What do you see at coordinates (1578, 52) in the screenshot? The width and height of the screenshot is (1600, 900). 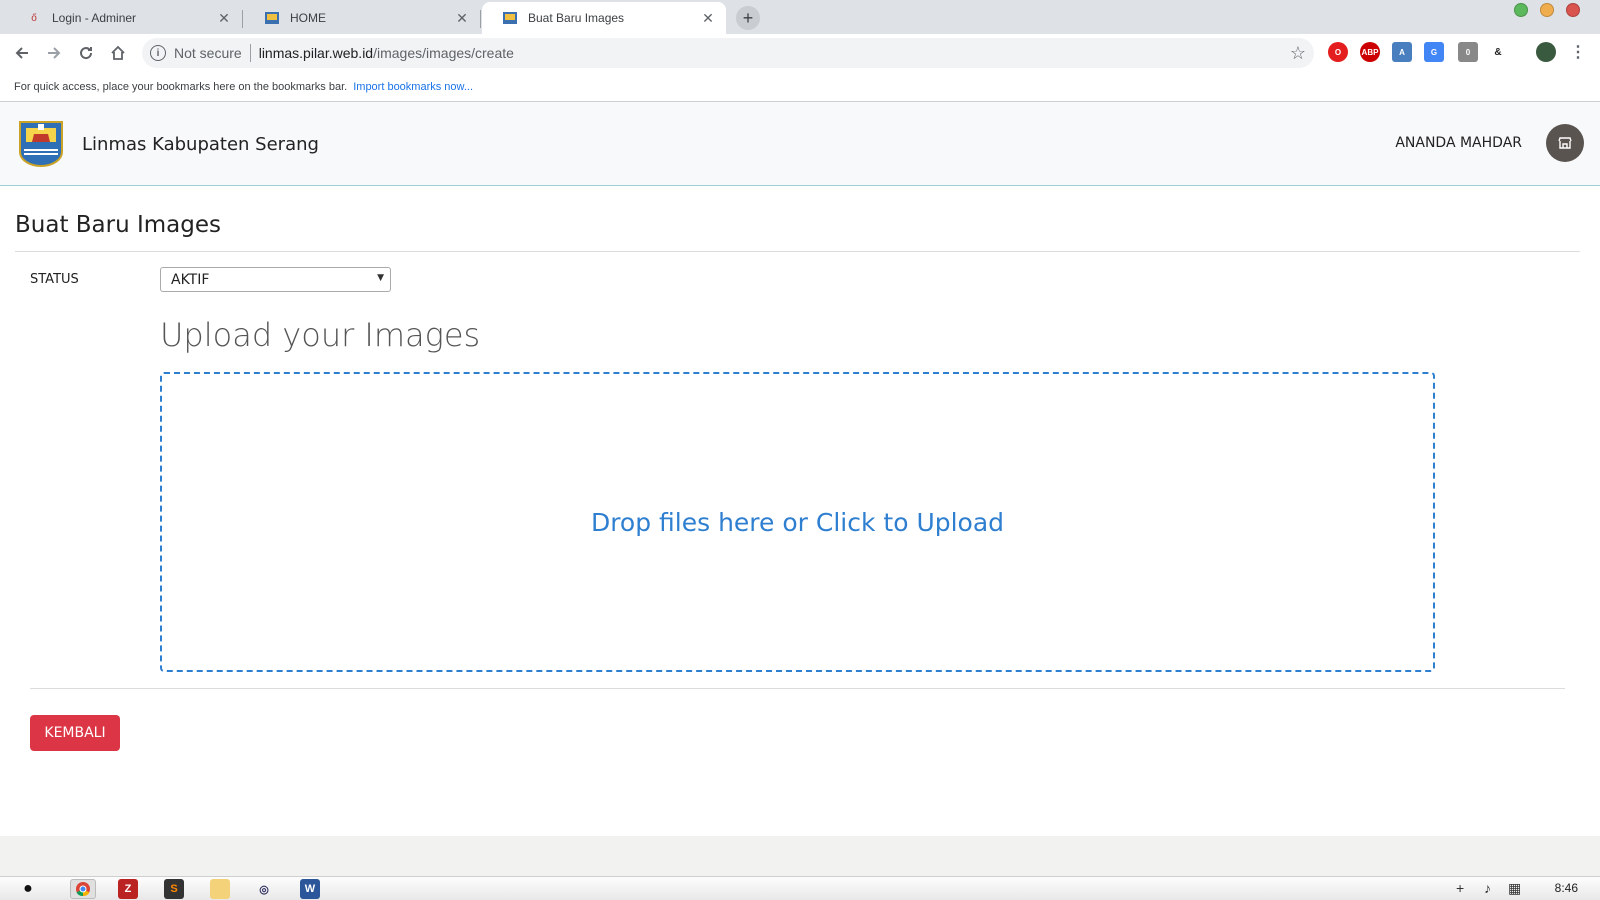 I see `menu-icon: ⋮` at bounding box center [1578, 52].